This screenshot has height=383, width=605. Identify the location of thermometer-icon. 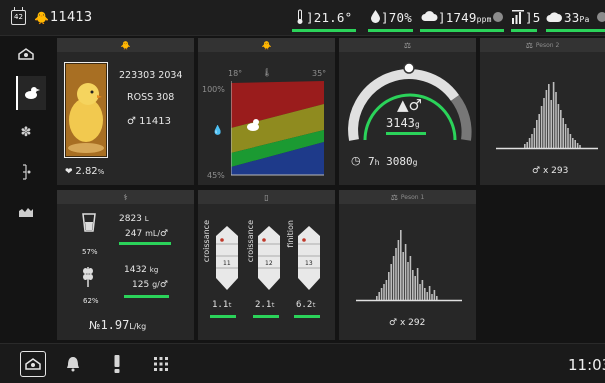
(300, 16).